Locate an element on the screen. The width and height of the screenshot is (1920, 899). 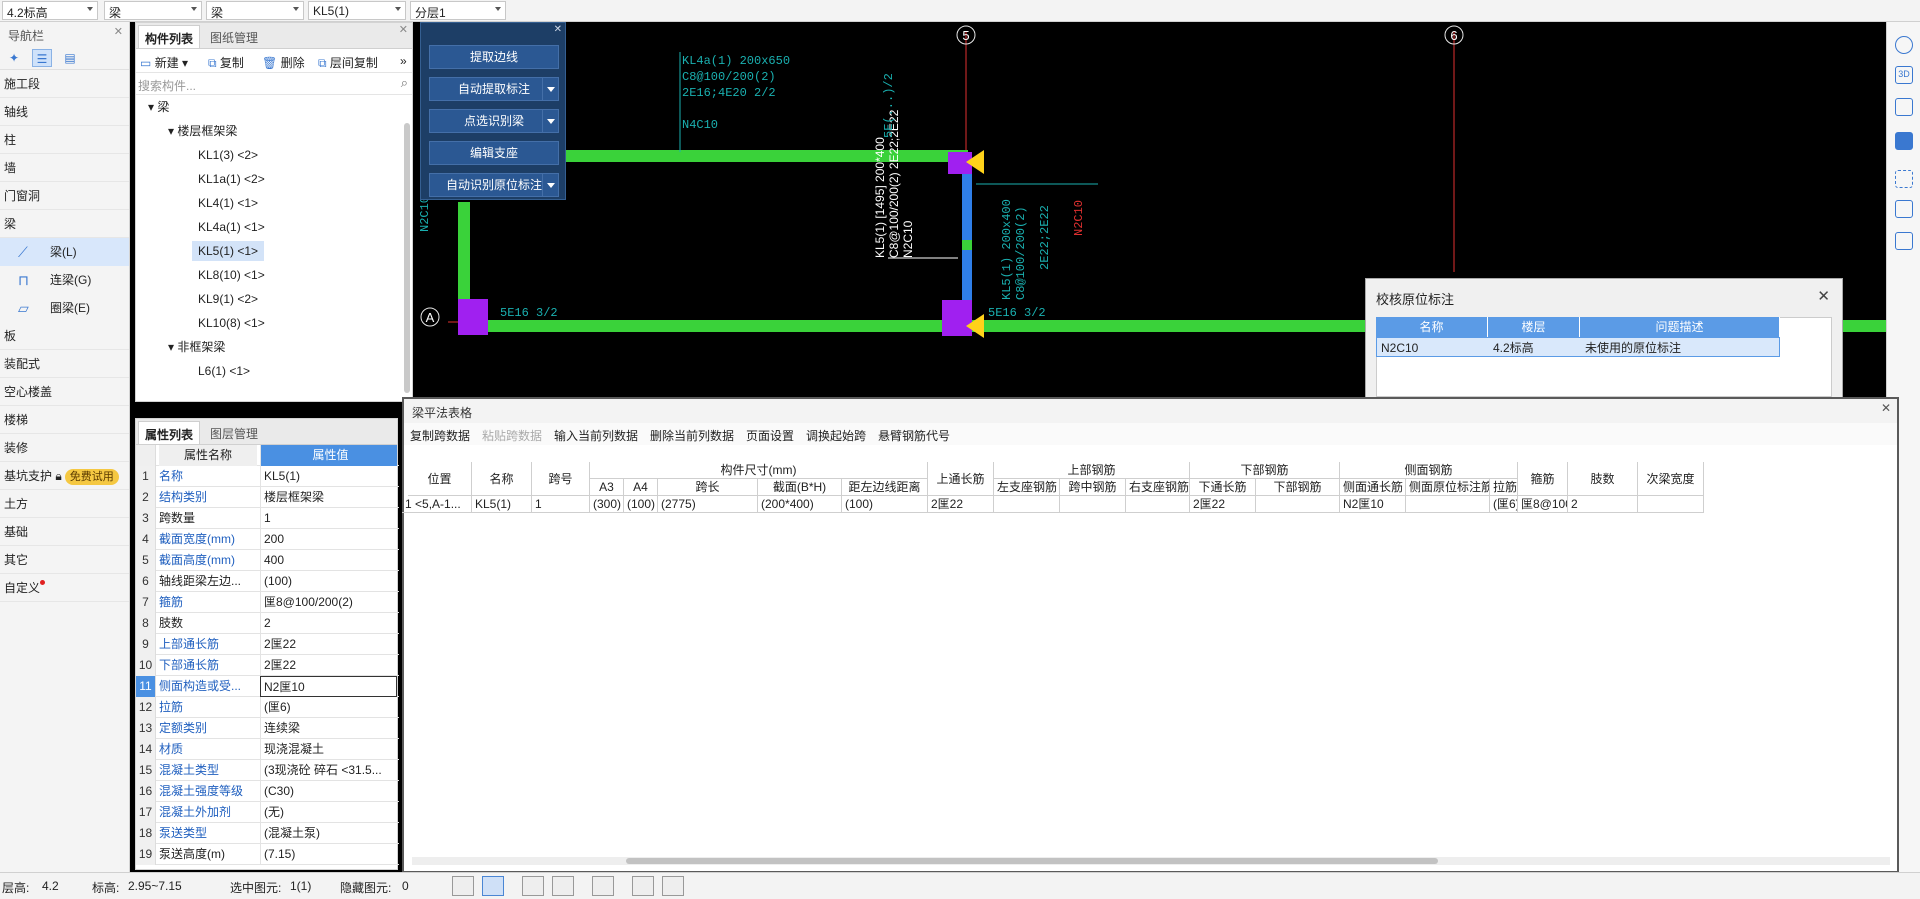
property-row: 12 拉筋 (匩6) is located at coordinates (267, 707).